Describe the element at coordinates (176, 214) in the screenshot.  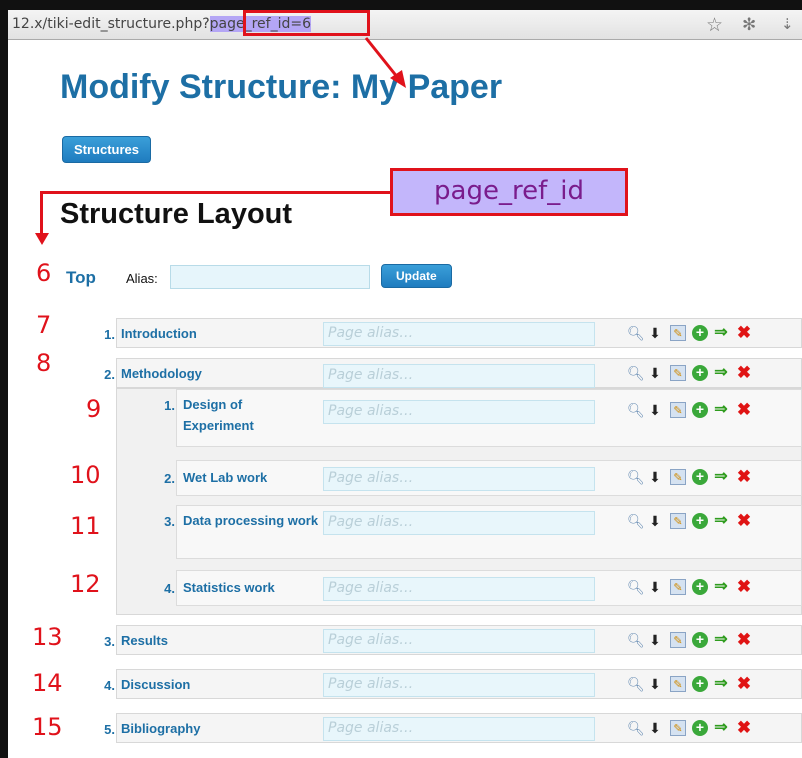
I see `layout-heading: Structure Layout` at that location.